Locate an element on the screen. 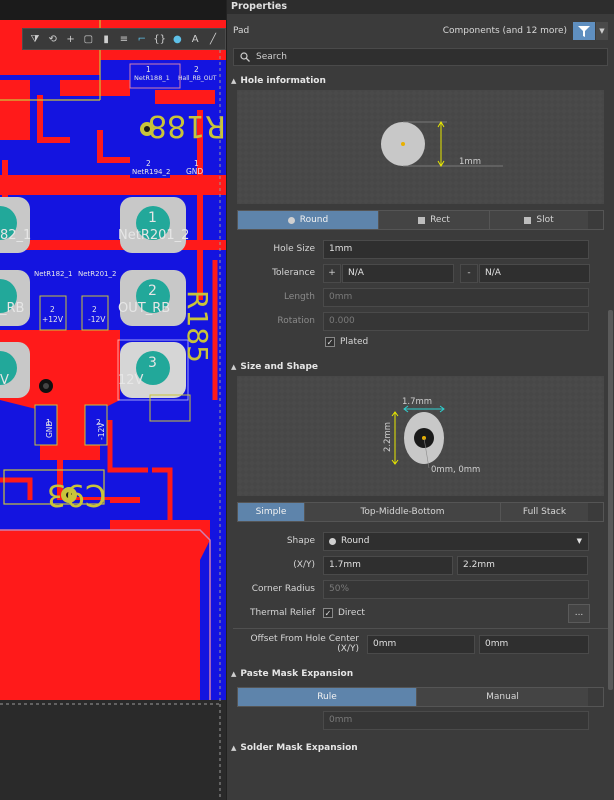  thermal-relief-value: Direct is located at coordinates (351, 613).